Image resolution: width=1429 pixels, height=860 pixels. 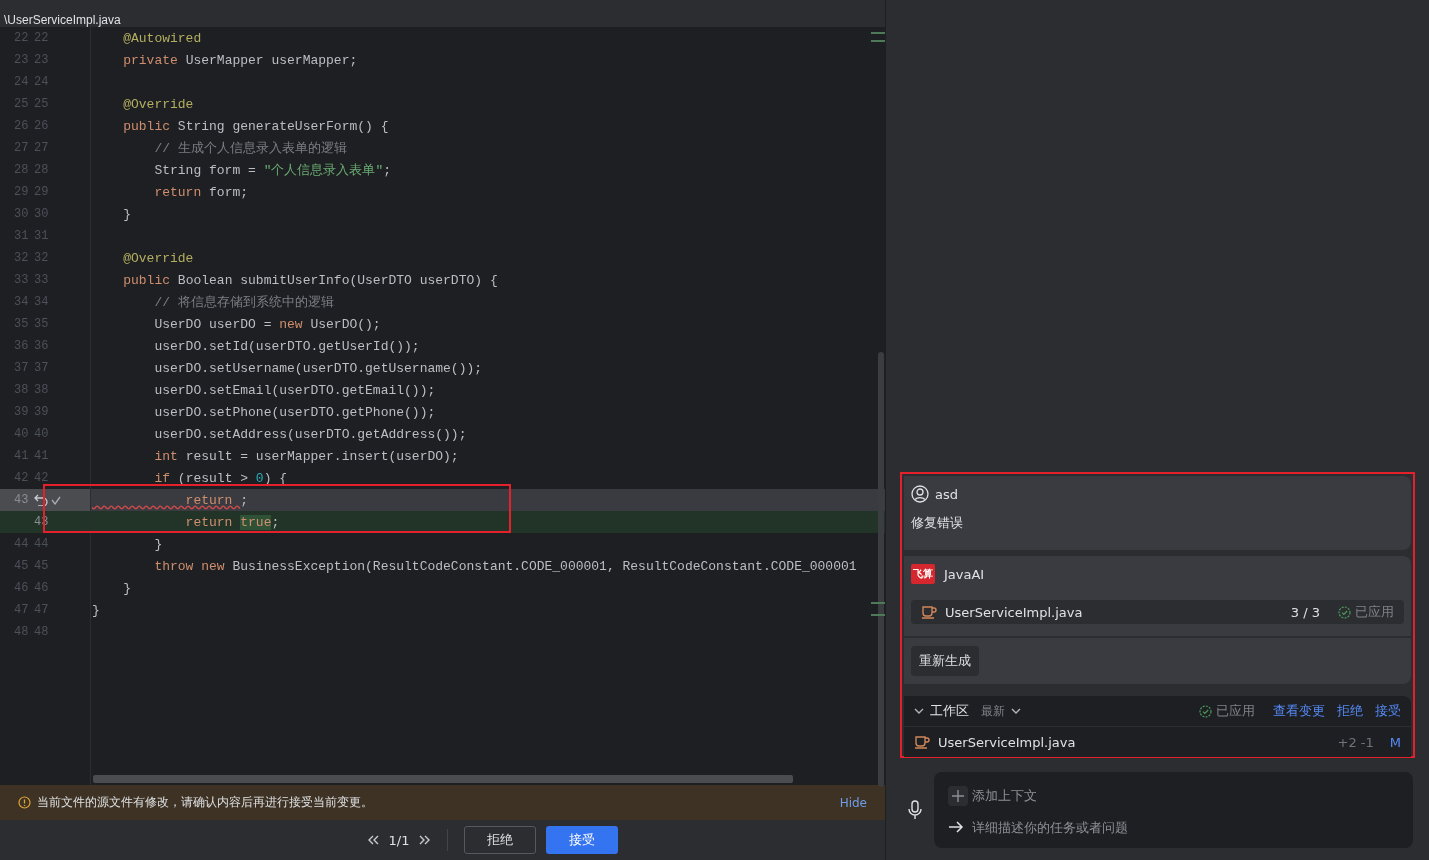 What do you see at coordinates (853, 802) in the screenshot?
I see `hide-link: Hide` at bounding box center [853, 802].